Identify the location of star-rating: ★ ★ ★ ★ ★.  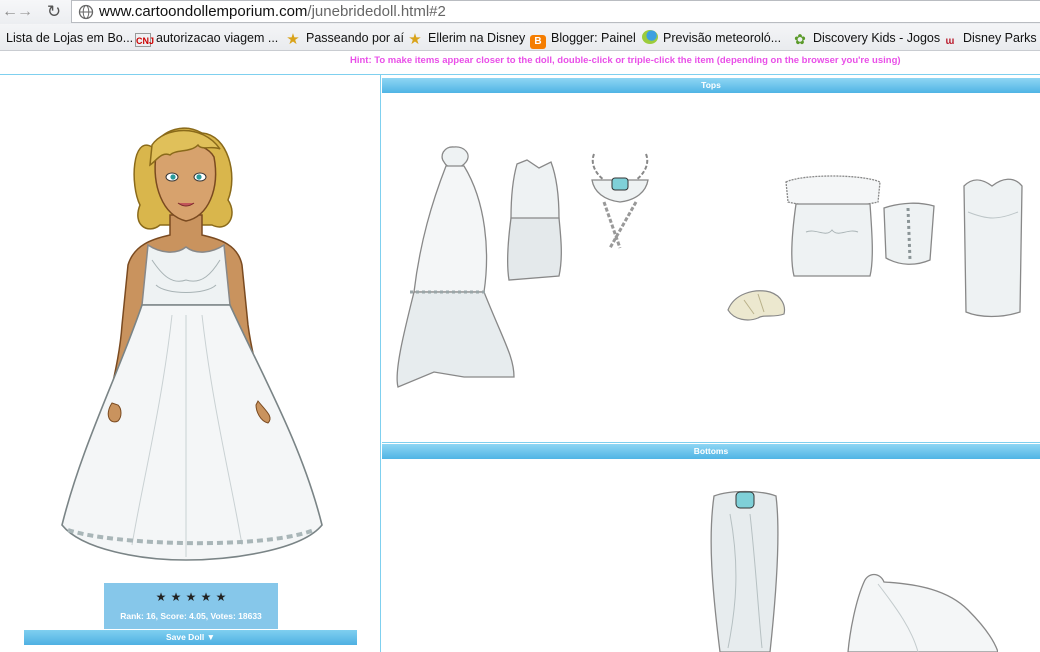
(191, 597).